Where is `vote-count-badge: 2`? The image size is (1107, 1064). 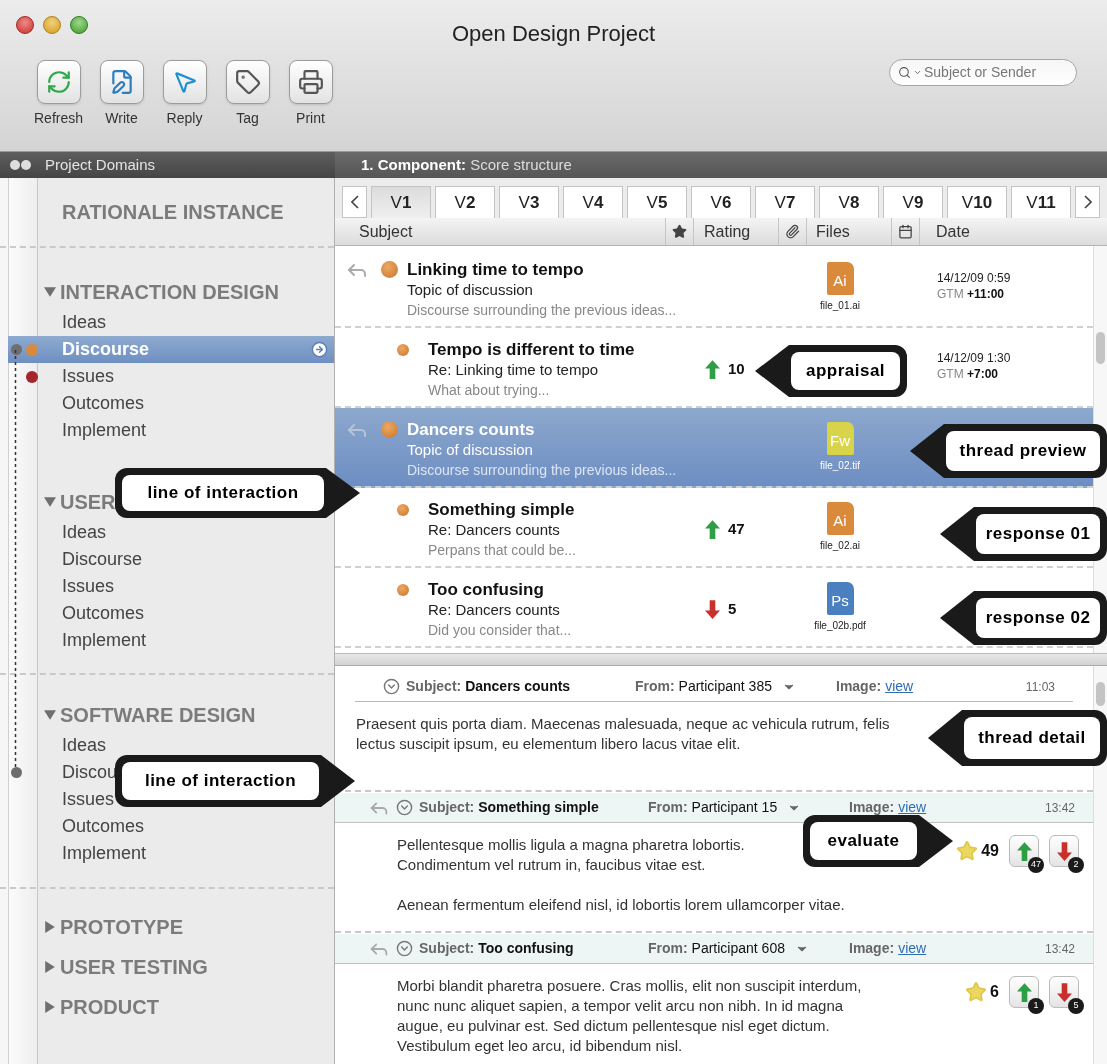
vote-count-badge: 2 is located at coordinates (1076, 865).